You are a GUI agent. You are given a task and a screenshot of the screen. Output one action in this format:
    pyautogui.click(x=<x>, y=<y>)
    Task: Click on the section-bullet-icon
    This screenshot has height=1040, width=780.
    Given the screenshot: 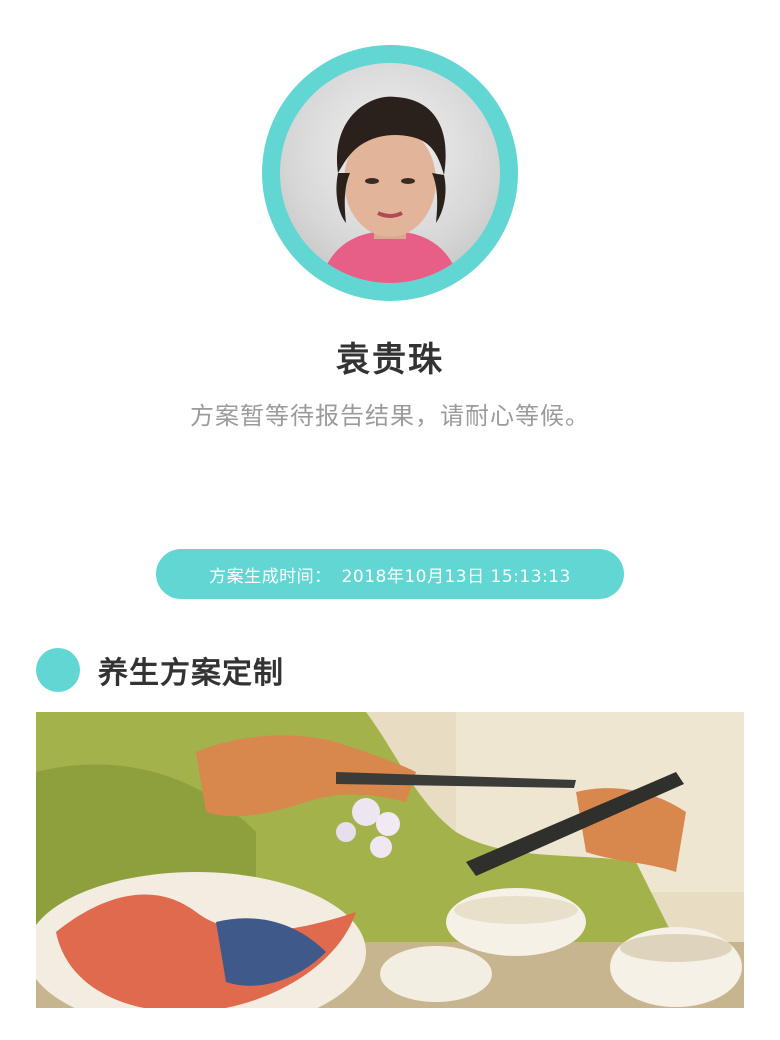 What is the action you would take?
    pyautogui.click(x=58, y=670)
    